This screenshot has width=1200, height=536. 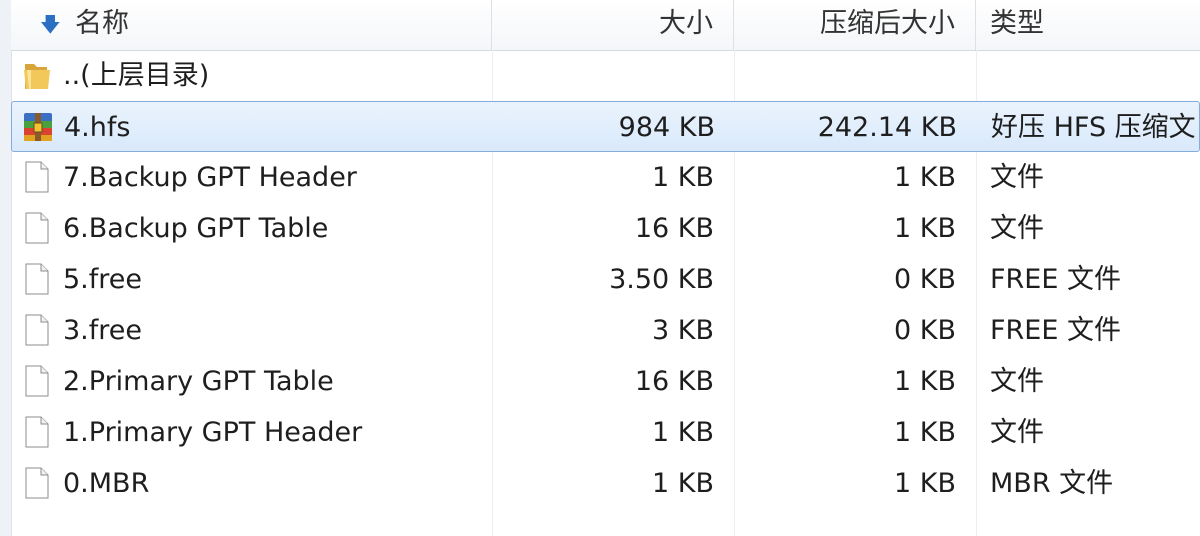 What do you see at coordinates (102, 279) in the screenshot?
I see `file-name: 5.free` at bounding box center [102, 279].